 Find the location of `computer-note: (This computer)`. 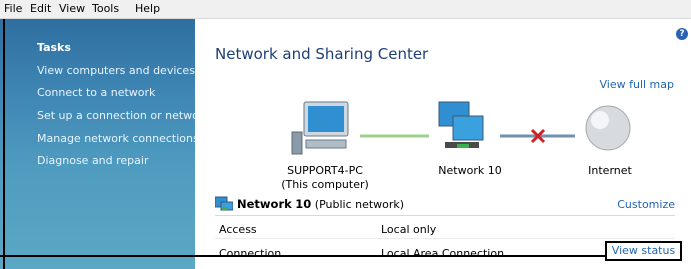

computer-note: (This computer) is located at coordinates (325, 184).